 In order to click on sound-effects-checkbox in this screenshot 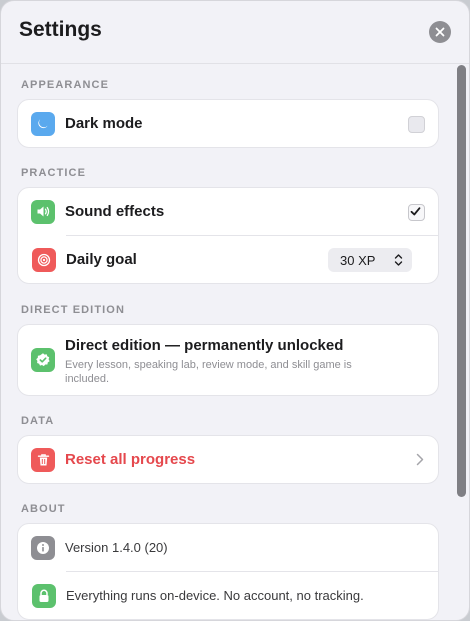, I will do `click(416, 212)`.